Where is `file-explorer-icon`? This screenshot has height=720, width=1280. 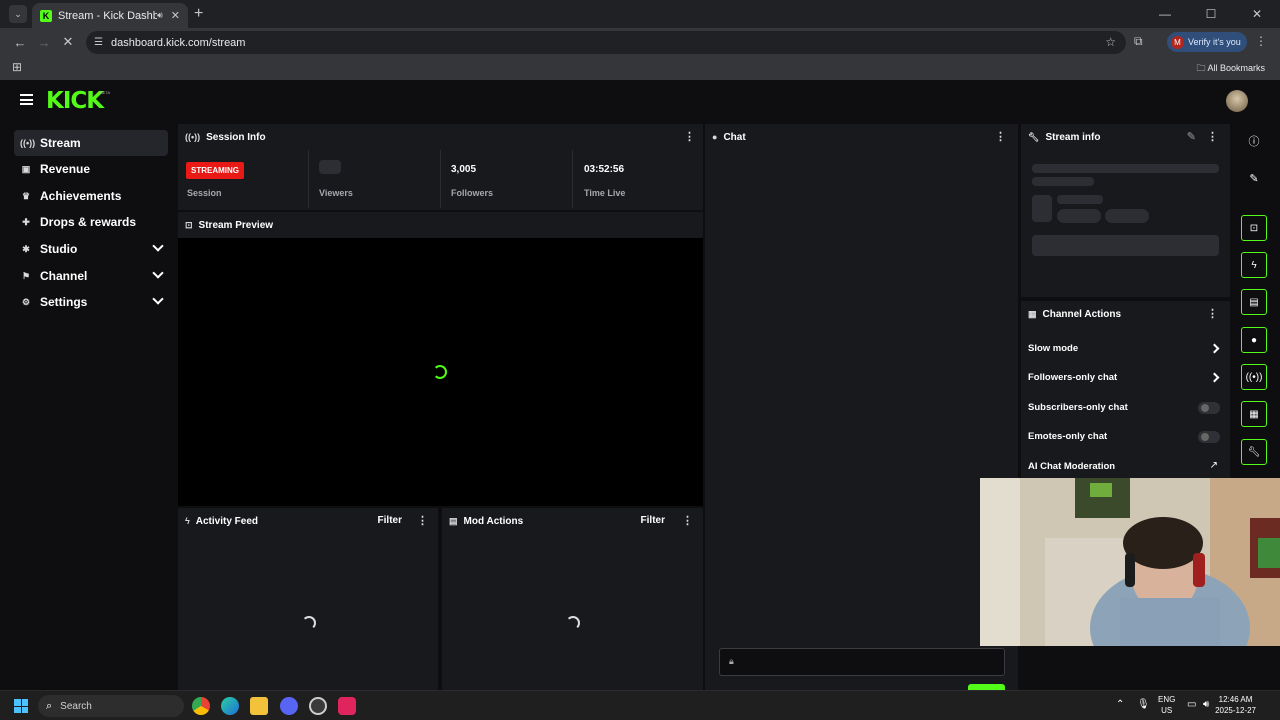
file-explorer-icon is located at coordinates (259, 706).